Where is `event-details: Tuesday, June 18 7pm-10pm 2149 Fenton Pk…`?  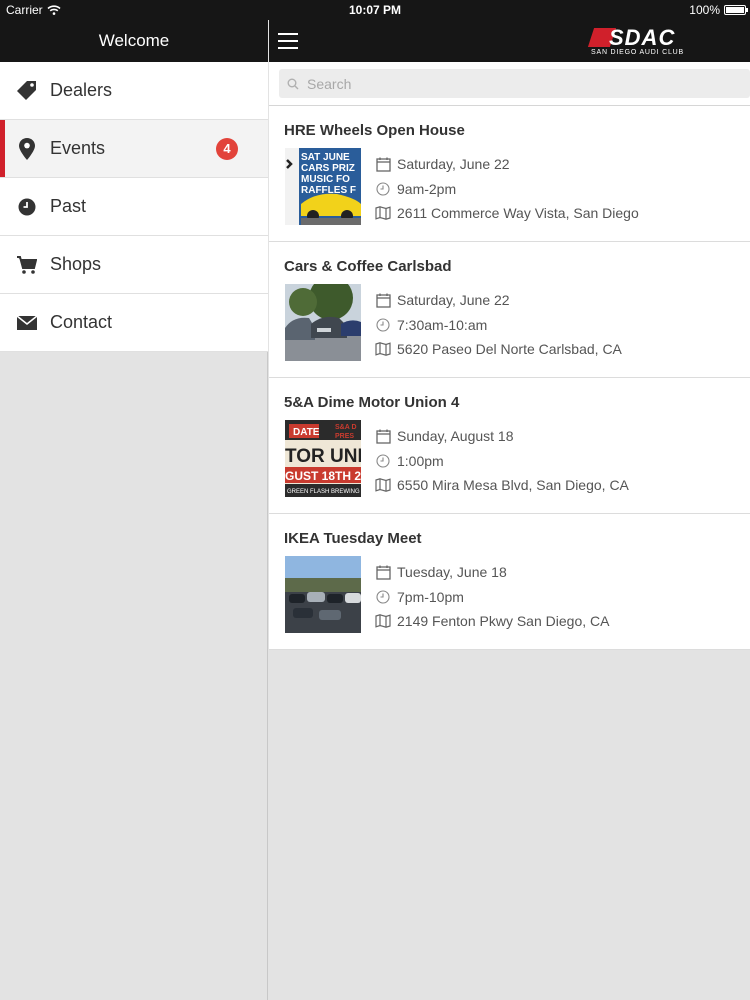 event-details: Tuesday, June 18 7pm-10pm 2149 Fenton Pk… is located at coordinates (492, 597).